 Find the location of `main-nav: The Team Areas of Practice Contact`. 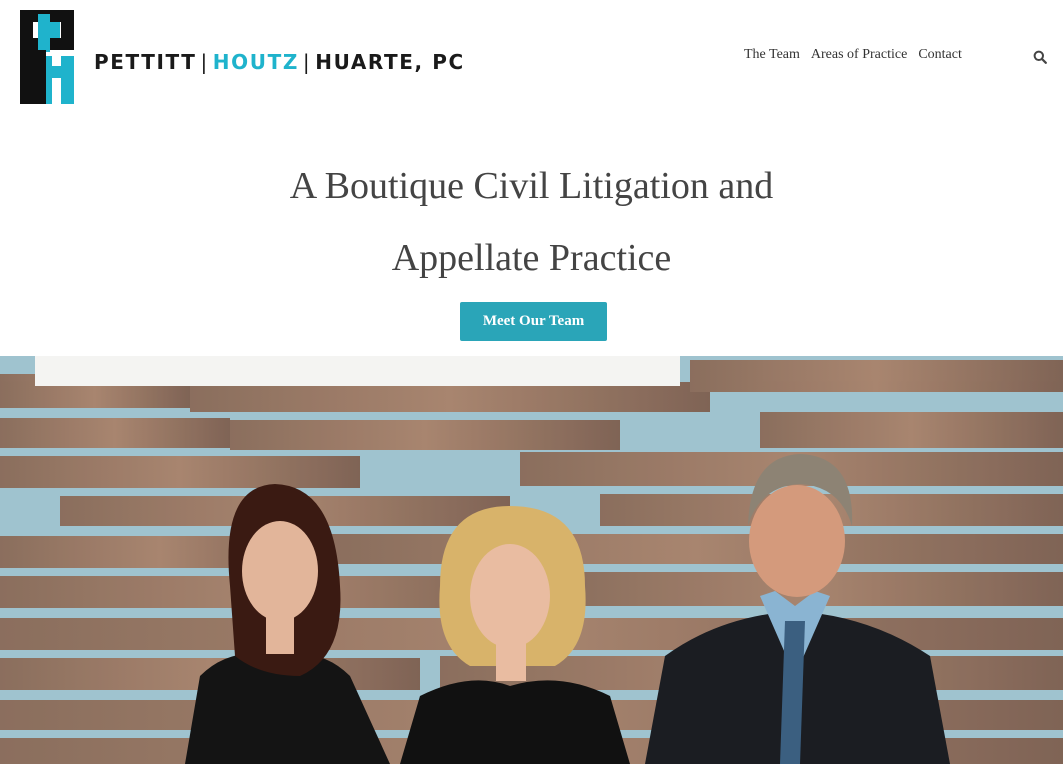

main-nav: The Team Areas of Practice Contact is located at coordinates (858, 55).